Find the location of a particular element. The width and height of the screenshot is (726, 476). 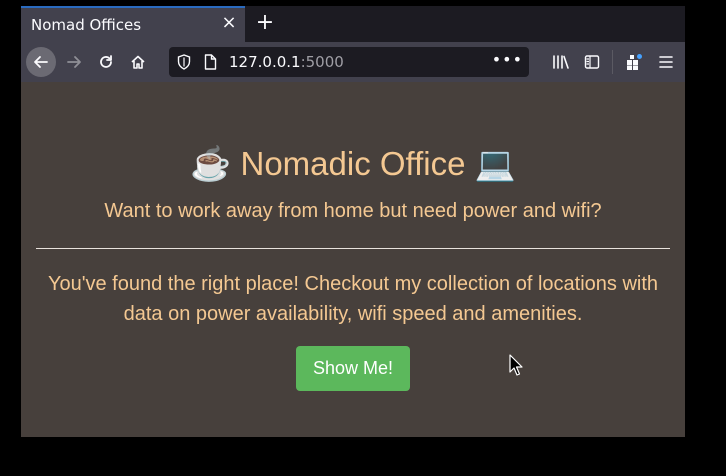

reload-icon is located at coordinates (106, 61).